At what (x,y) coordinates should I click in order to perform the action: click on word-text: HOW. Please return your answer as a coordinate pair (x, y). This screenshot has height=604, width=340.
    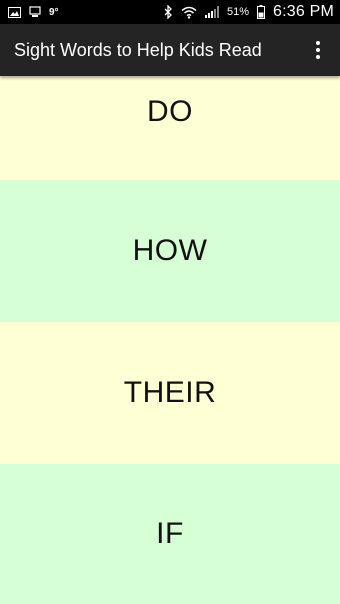
    Looking at the image, I should click on (170, 250).